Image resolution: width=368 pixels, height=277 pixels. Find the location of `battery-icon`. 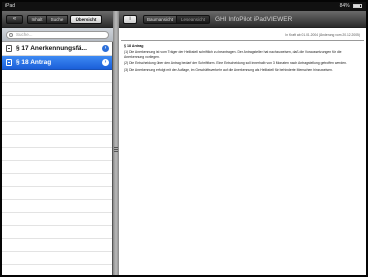

battery-icon is located at coordinates (357, 5).